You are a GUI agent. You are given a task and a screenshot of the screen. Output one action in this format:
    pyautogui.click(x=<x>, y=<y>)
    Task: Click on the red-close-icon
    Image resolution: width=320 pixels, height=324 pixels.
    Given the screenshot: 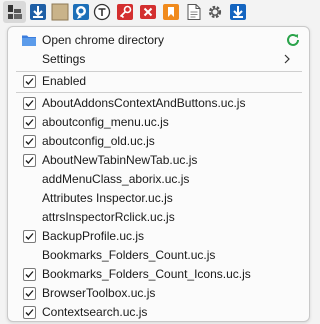 What is the action you would take?
    pyautogui.click(x=148, y=12)
    